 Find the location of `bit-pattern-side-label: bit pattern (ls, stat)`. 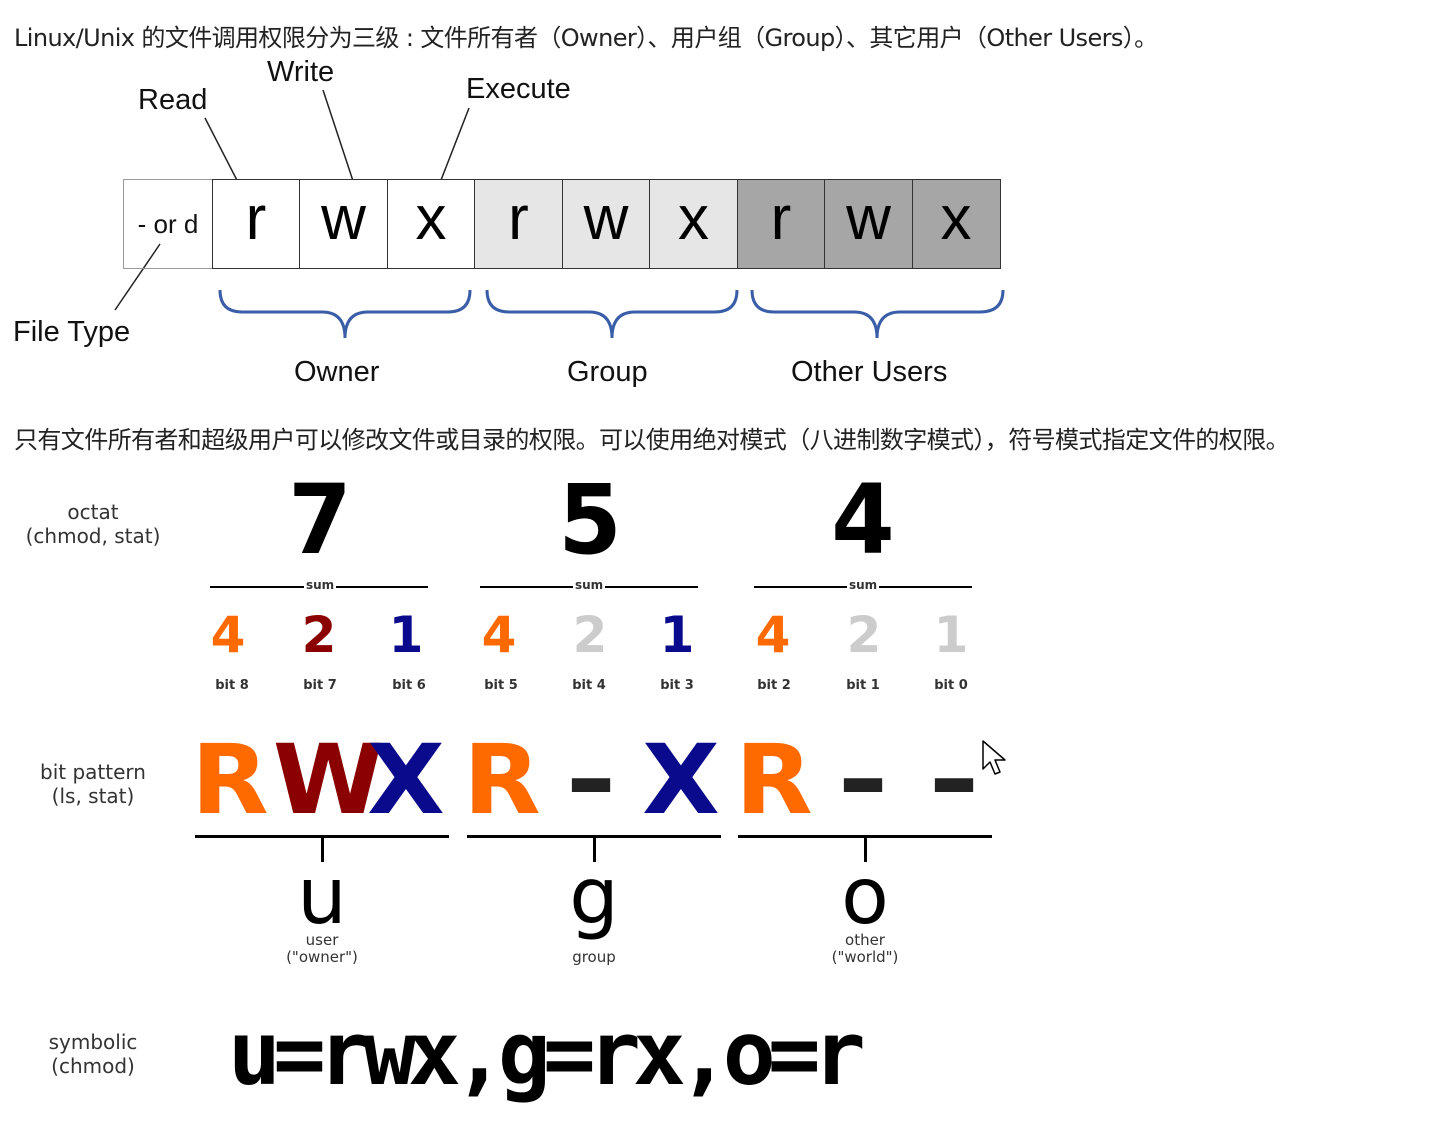

bit-pattern-side-label: bit pattern (ls, stat) is located at coordinates (93, 784).